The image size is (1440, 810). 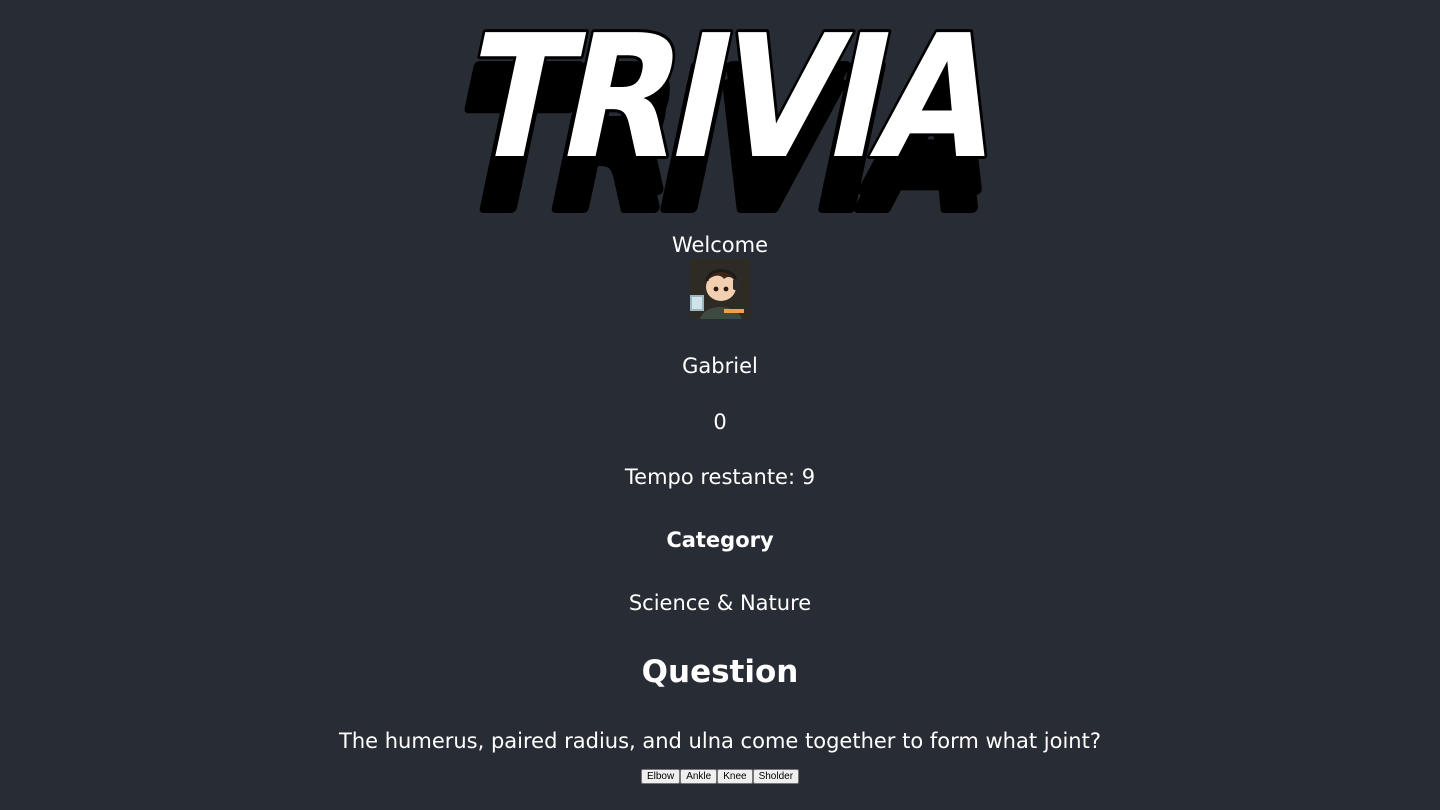 I want to click on category-heading: Category, so click(x=720, y=540).